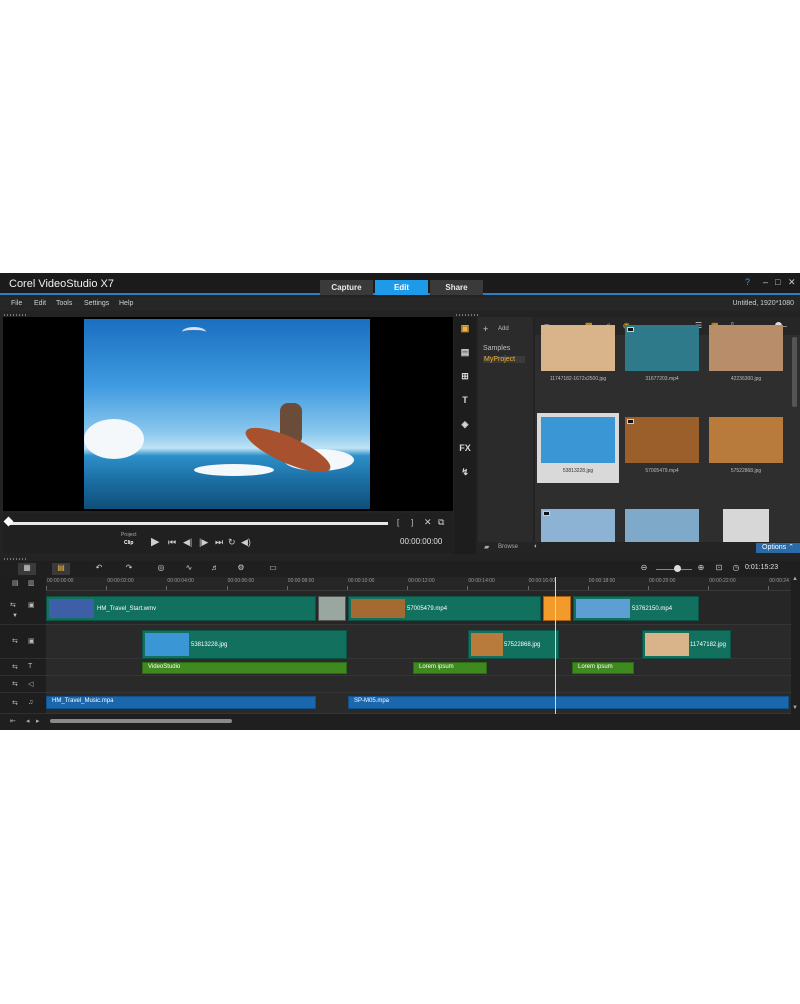 This screenshot has height=1004, width=800. Describe the element at coordinates (15, 583) in the screenshot. I see `track-manager-icon: ▤` at that location.